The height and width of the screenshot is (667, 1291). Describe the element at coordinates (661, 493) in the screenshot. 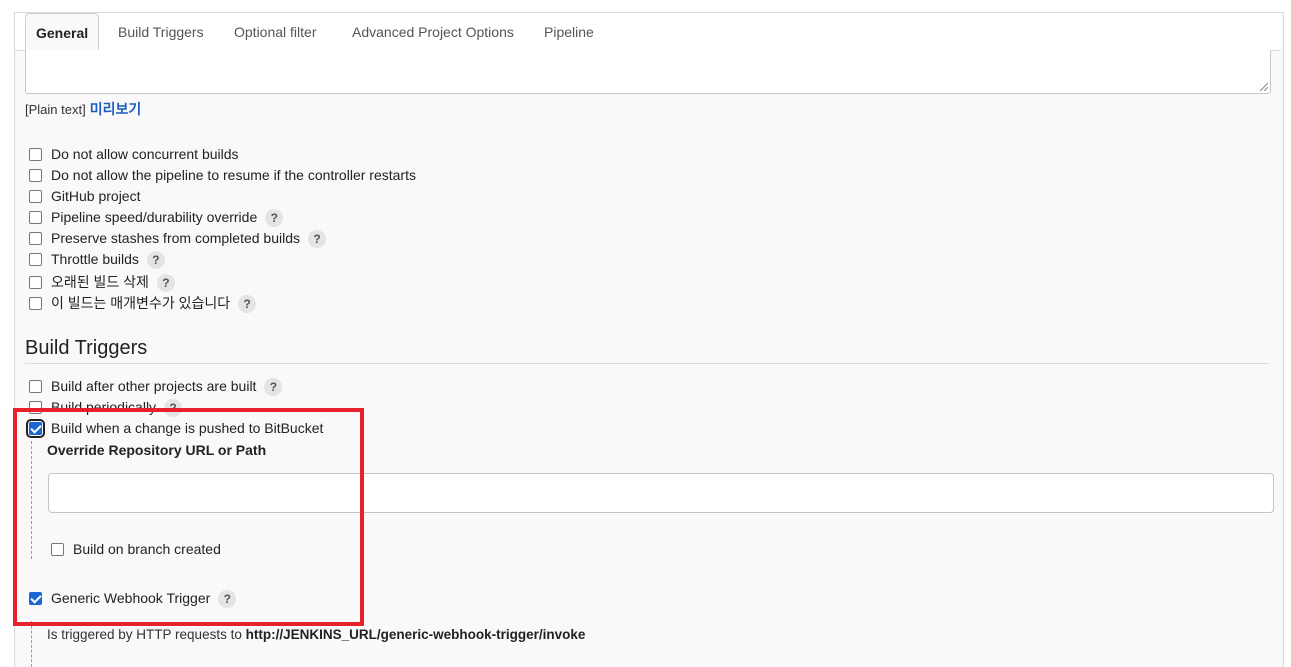

I see `override-repo-input` at that location.